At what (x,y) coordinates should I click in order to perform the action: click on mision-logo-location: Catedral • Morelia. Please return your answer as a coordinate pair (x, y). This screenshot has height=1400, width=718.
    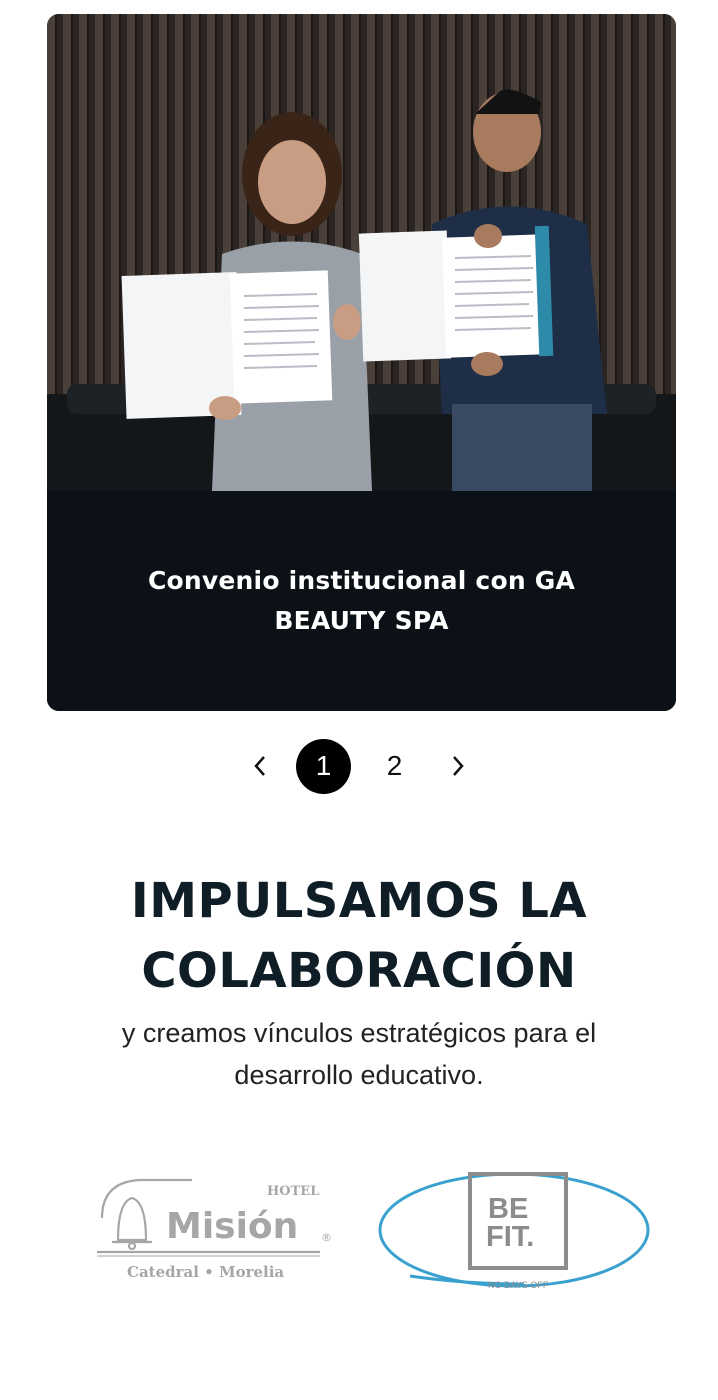
    Looking at the image, I should click on (205, 1272).